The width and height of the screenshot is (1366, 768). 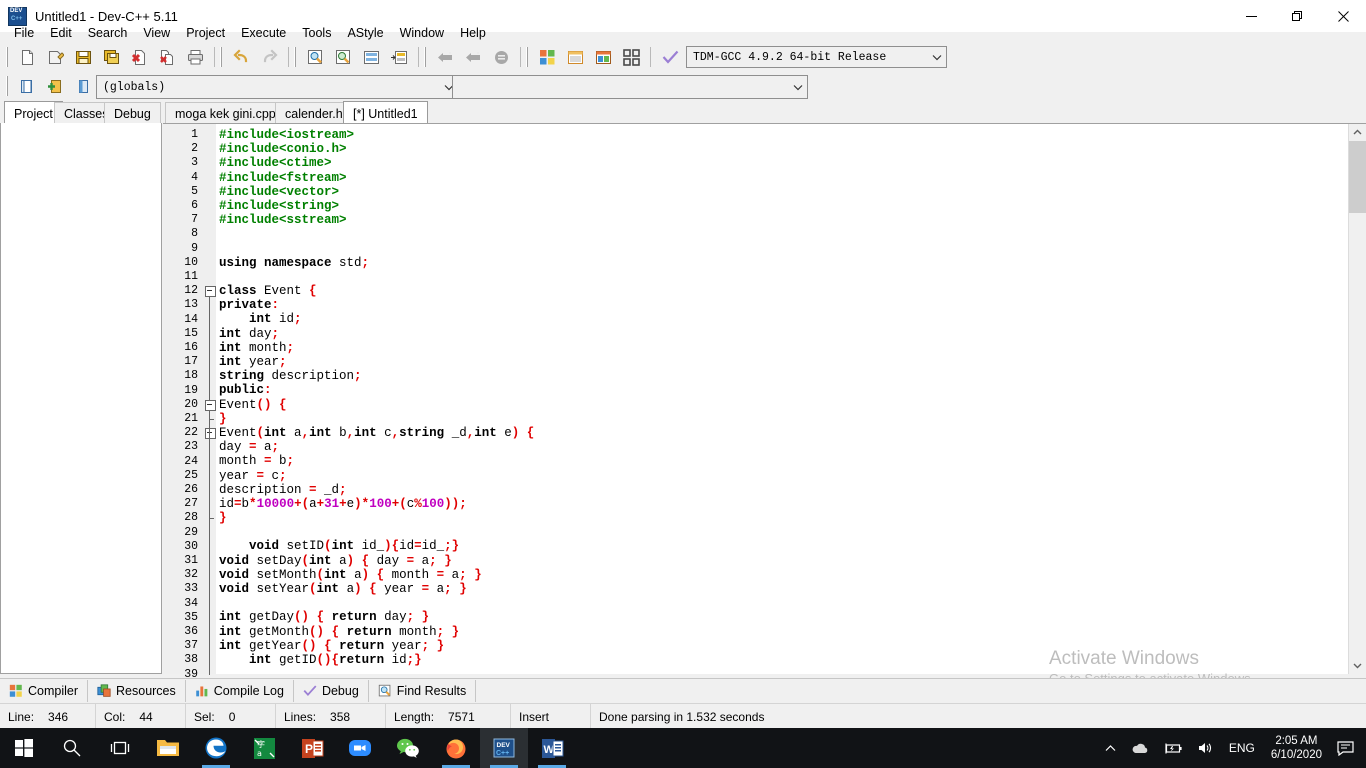 What do you see at coordinates (277, 87) in the screenshot?
I see `scope-select: (globals)` at bounding box center [277, 87].